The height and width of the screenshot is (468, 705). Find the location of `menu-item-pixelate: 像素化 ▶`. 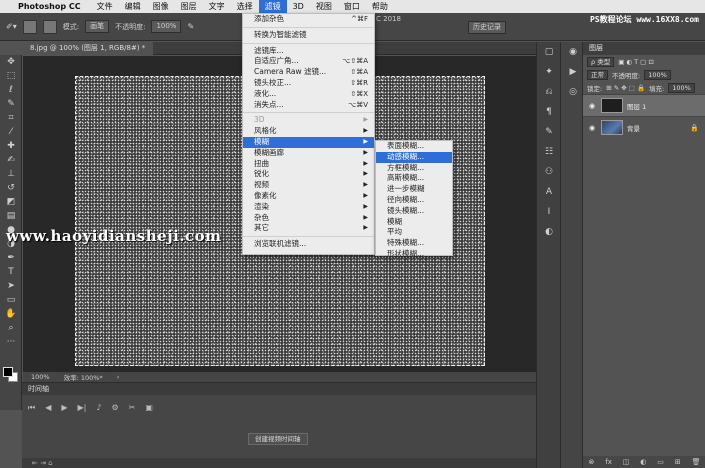

menu-item-pixelate: 像素化 ▶ is located at coordinates (308, 196).